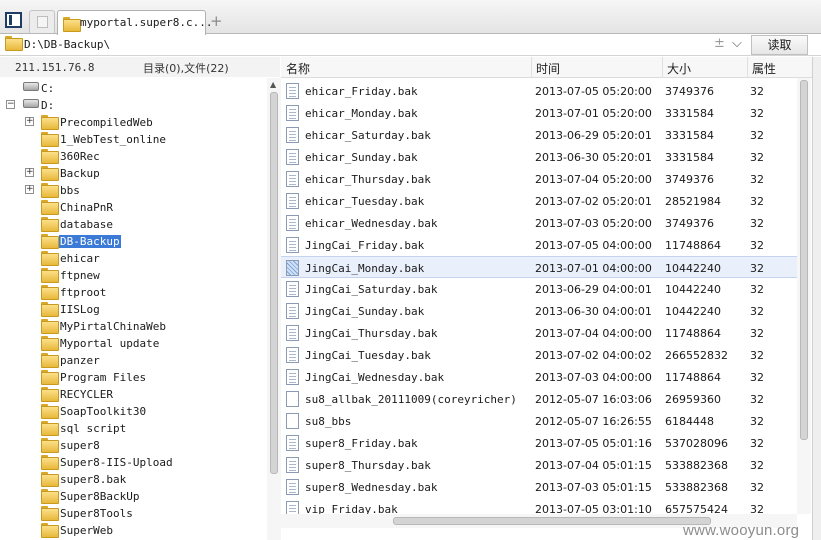 The height and width of the screenshot is (540, 821). Describe the element at coordinates (90, 241) in the screenshot. I see `tree-label: DB-Backup` at that location.